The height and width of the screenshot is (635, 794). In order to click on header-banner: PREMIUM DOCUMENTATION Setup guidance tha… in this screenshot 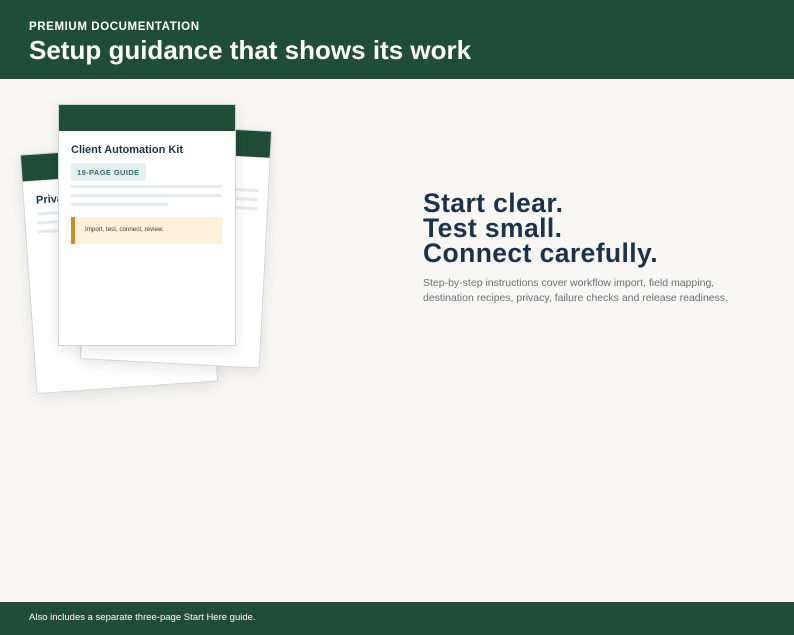, I will do `click(397, 39)`.